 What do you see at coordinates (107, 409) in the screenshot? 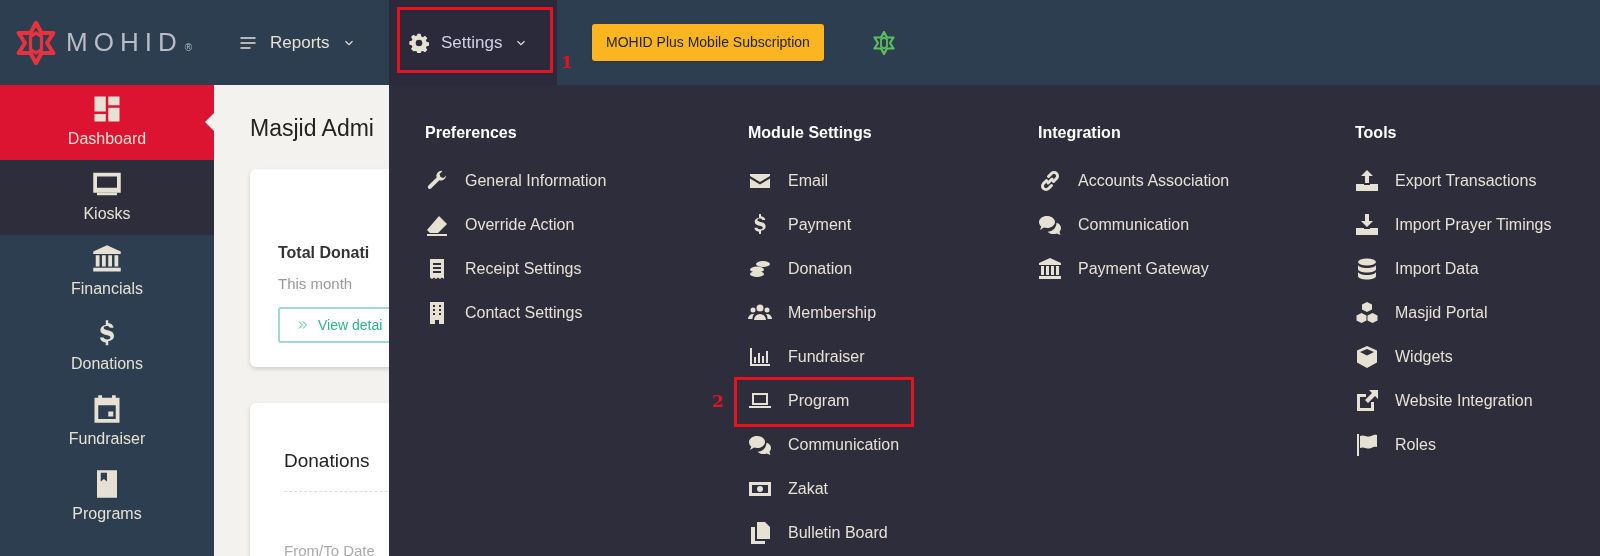
I see `calendar-icon` at bounding box center [107, 409].